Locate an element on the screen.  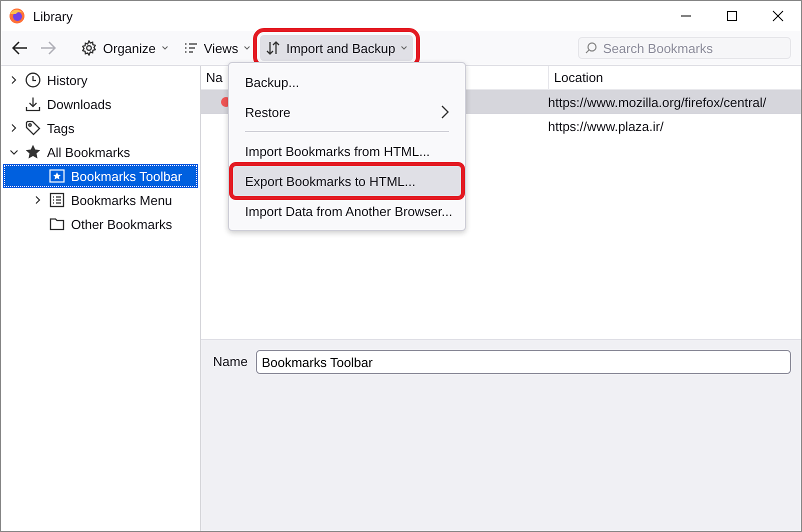
field-label: Name is located at coordinates (230, 362).